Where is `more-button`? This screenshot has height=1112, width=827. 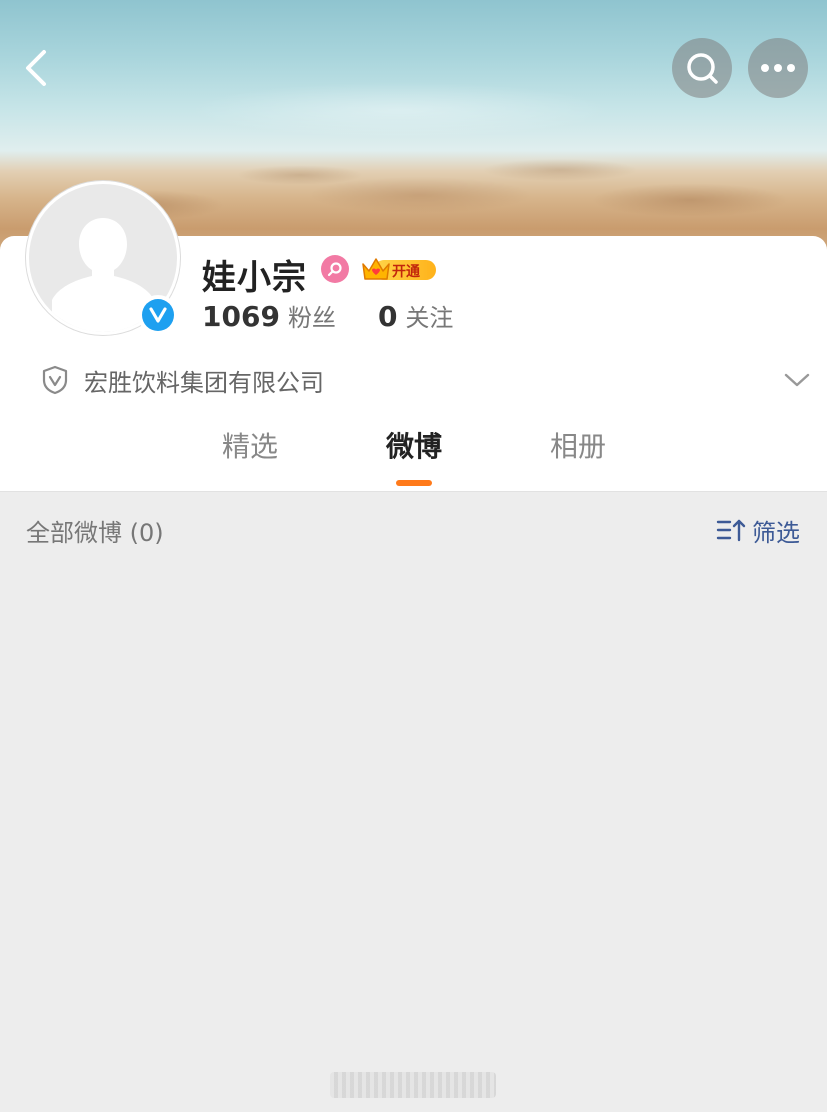 more-button is located at coordinates (778, 68).